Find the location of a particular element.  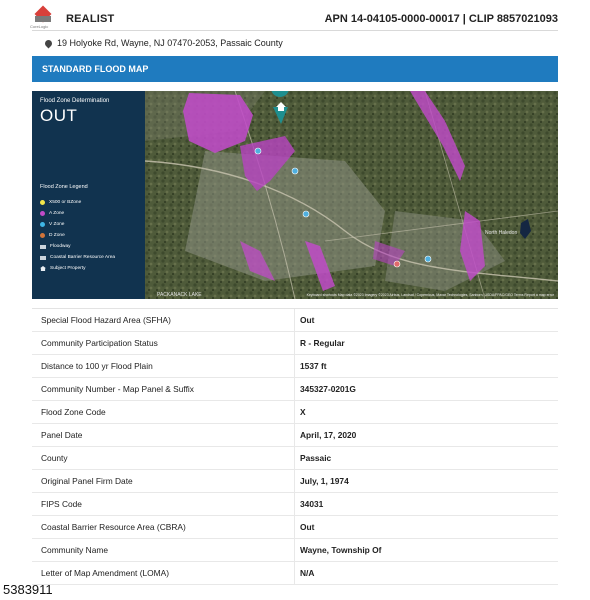

legend-item: X500 or BZone is located at coordinates (77, 202).